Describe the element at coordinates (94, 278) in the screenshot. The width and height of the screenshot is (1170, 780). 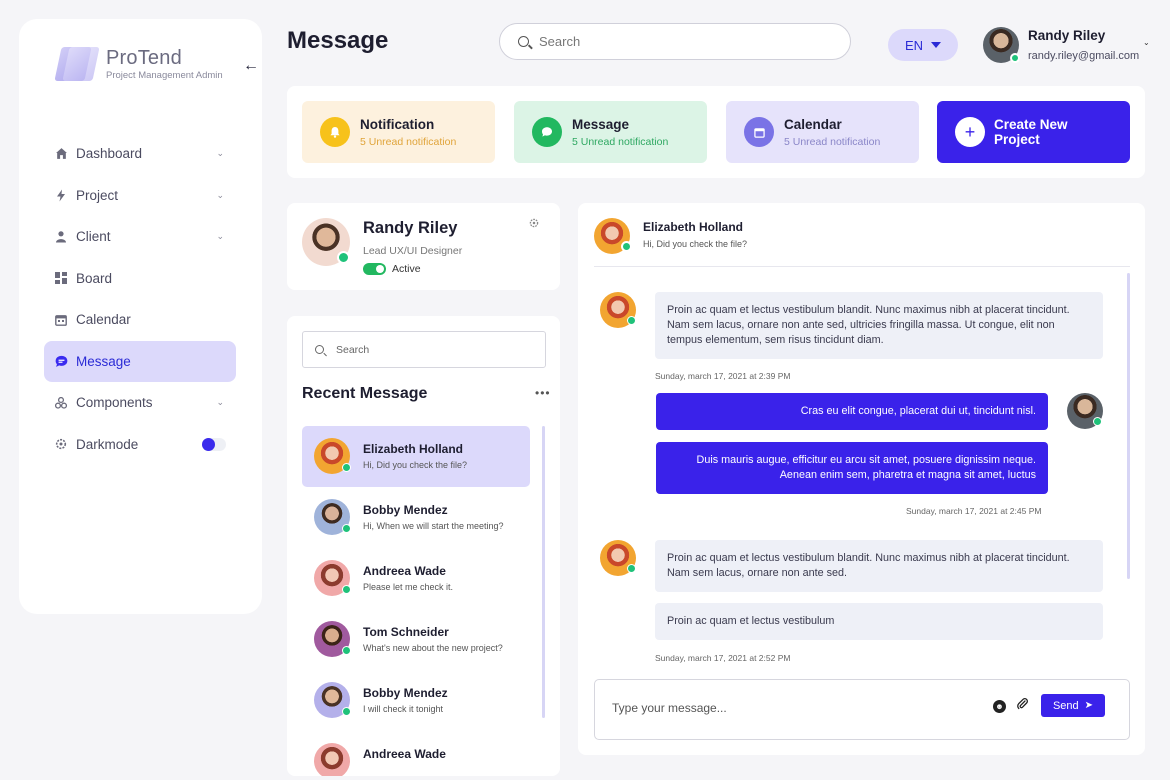
I see `sidebar-item-label: Board` at that location.